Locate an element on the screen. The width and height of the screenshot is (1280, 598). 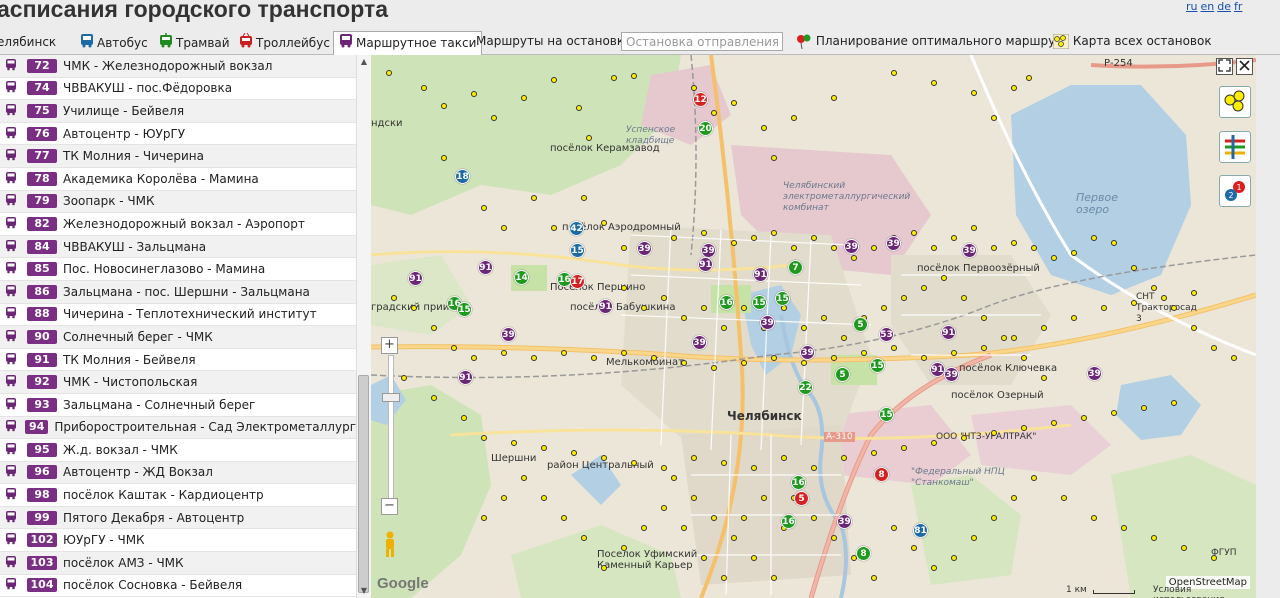
route-number: 74 is located at coordinates (42, 88).